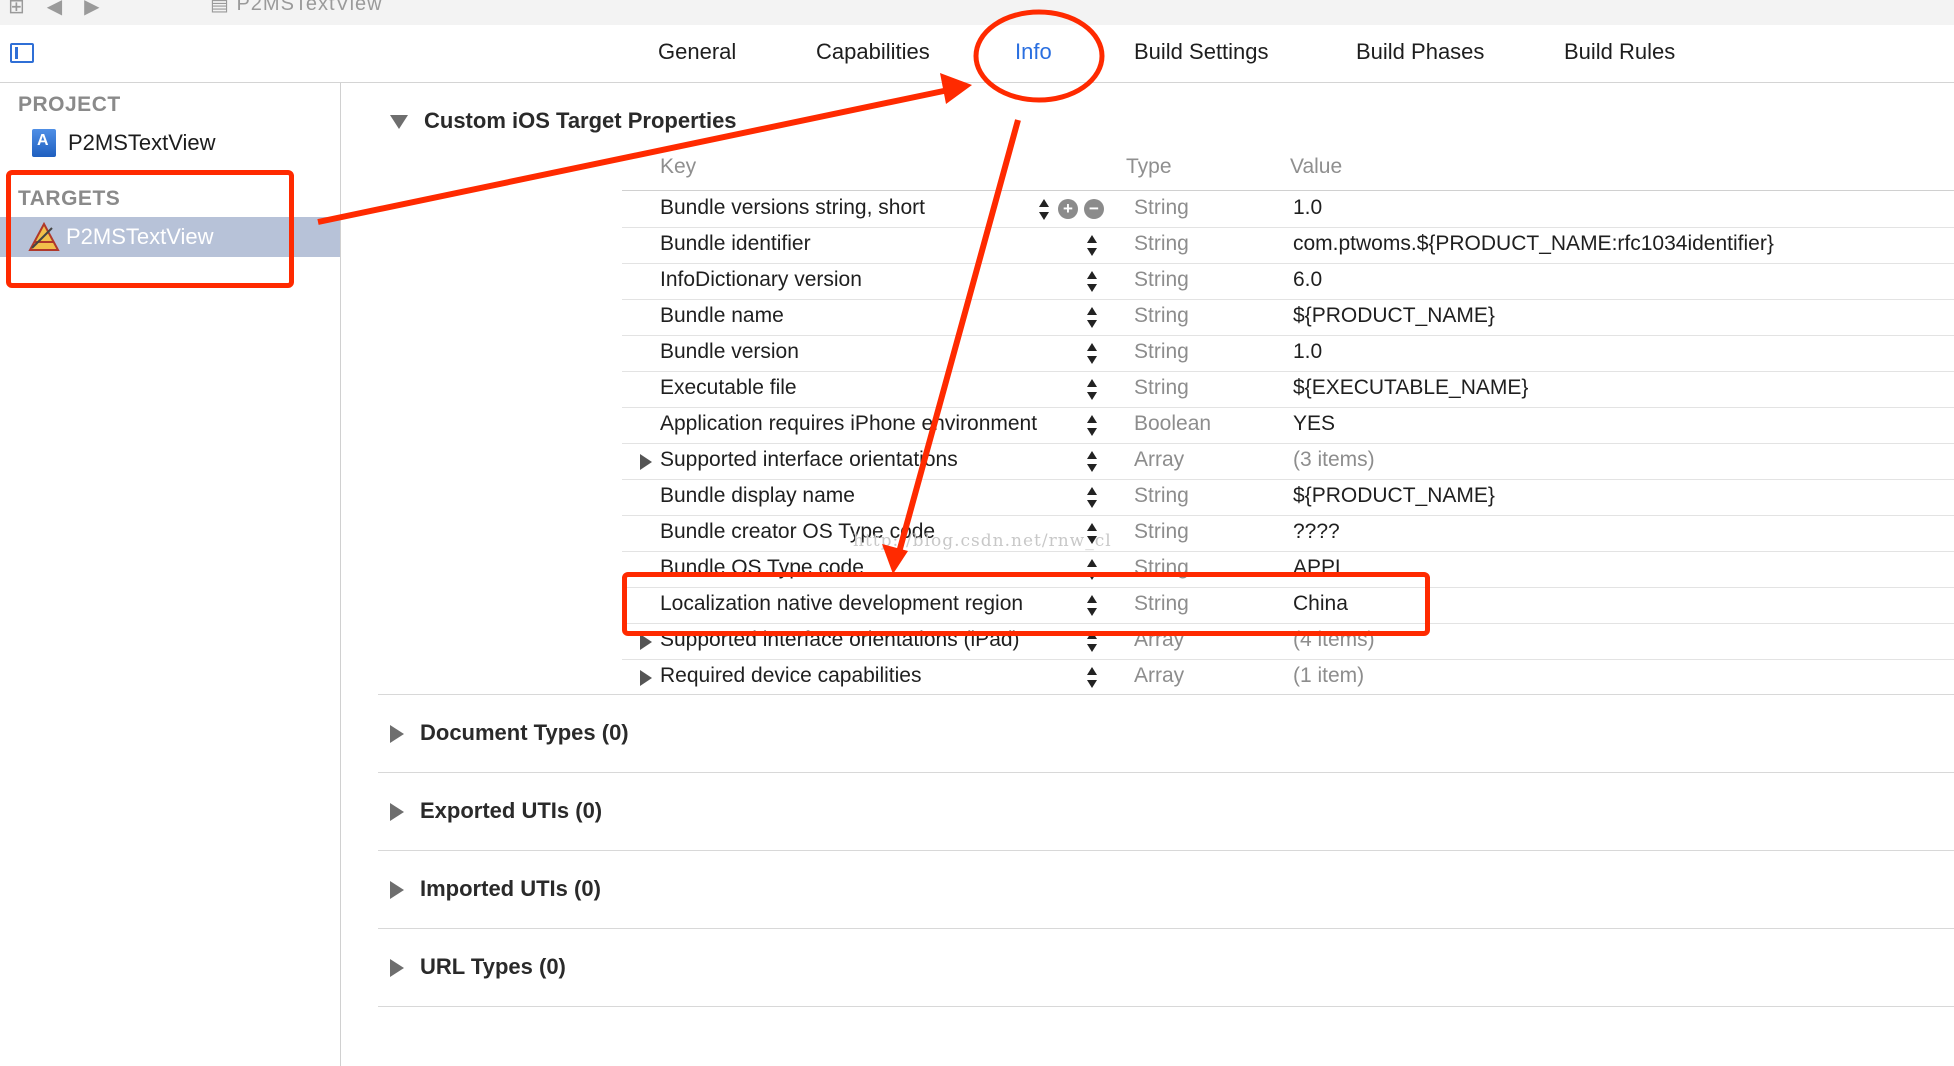  I want to click on xcode-project-icon, so click(44, 143).